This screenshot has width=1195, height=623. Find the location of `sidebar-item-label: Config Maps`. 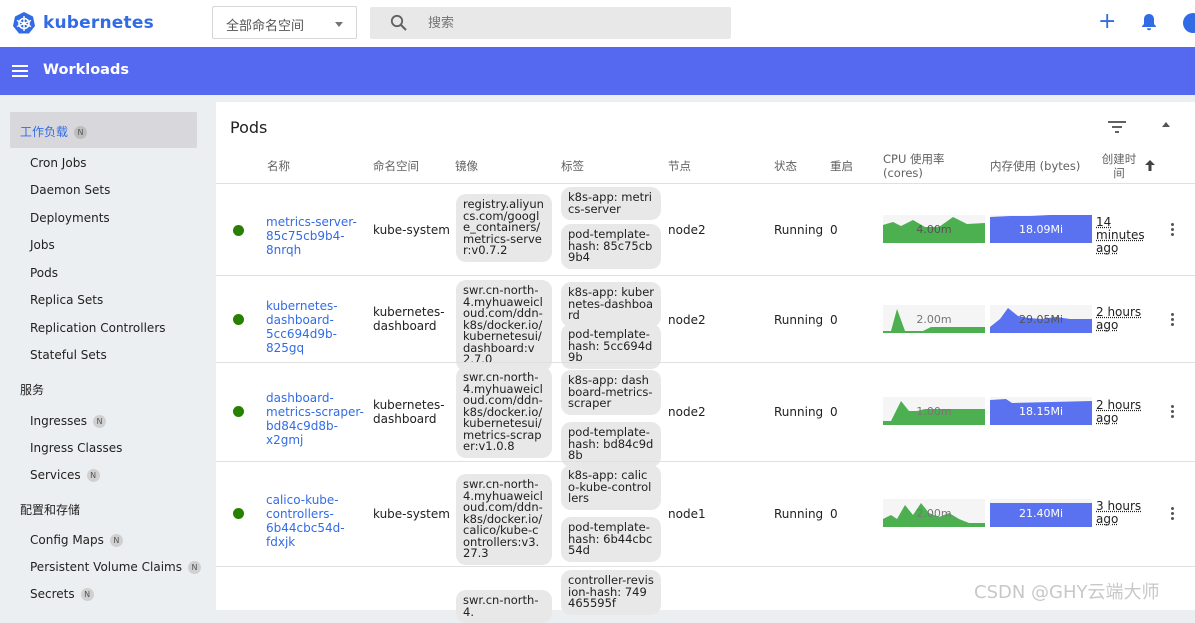

sidebar-item-label: Config Maps is located at coordinates (67, 540).